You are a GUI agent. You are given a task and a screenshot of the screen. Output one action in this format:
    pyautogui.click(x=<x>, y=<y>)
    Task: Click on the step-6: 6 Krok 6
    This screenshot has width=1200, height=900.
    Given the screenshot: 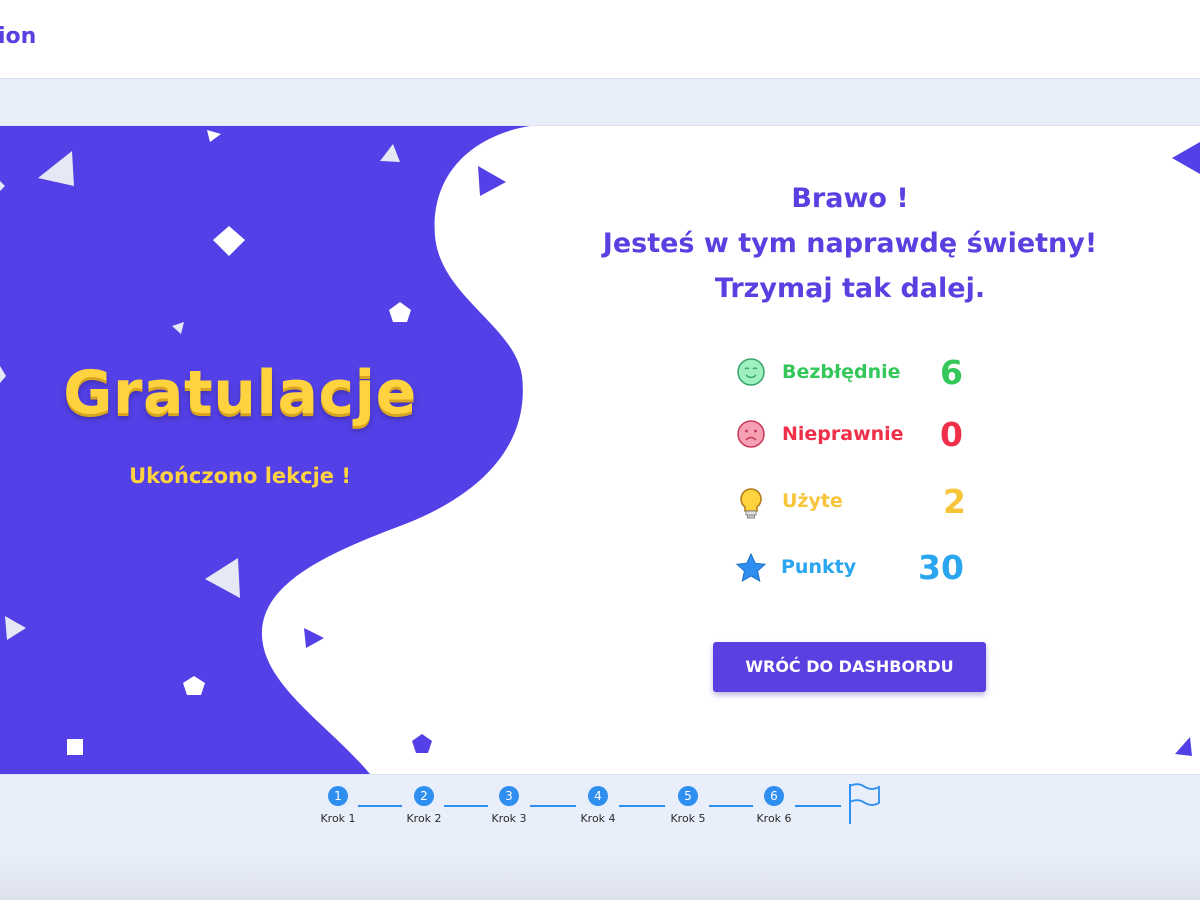 What is the action you would take?
    pyautogui.click(x=774, y=805)
    